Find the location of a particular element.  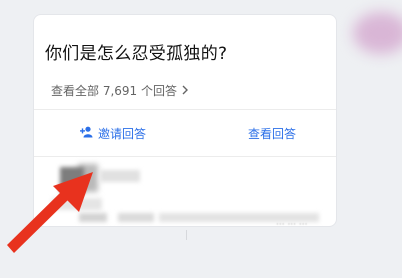

red-arrow-icon is located at coordinates (50, 212).